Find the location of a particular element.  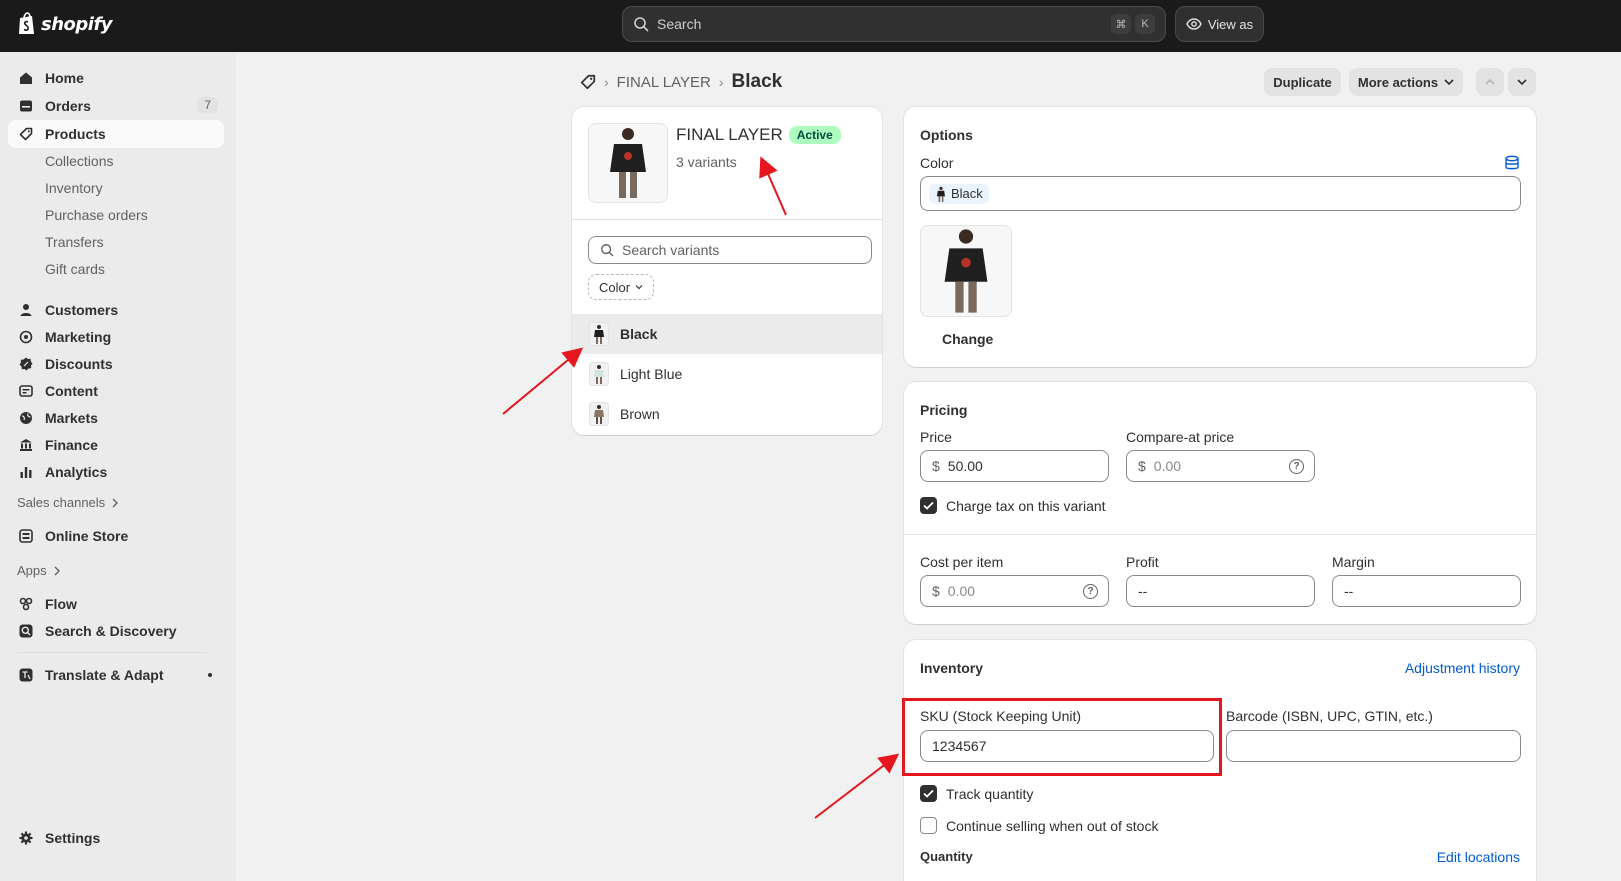

color-value-chip: Black is located at coordinates (959, 193).